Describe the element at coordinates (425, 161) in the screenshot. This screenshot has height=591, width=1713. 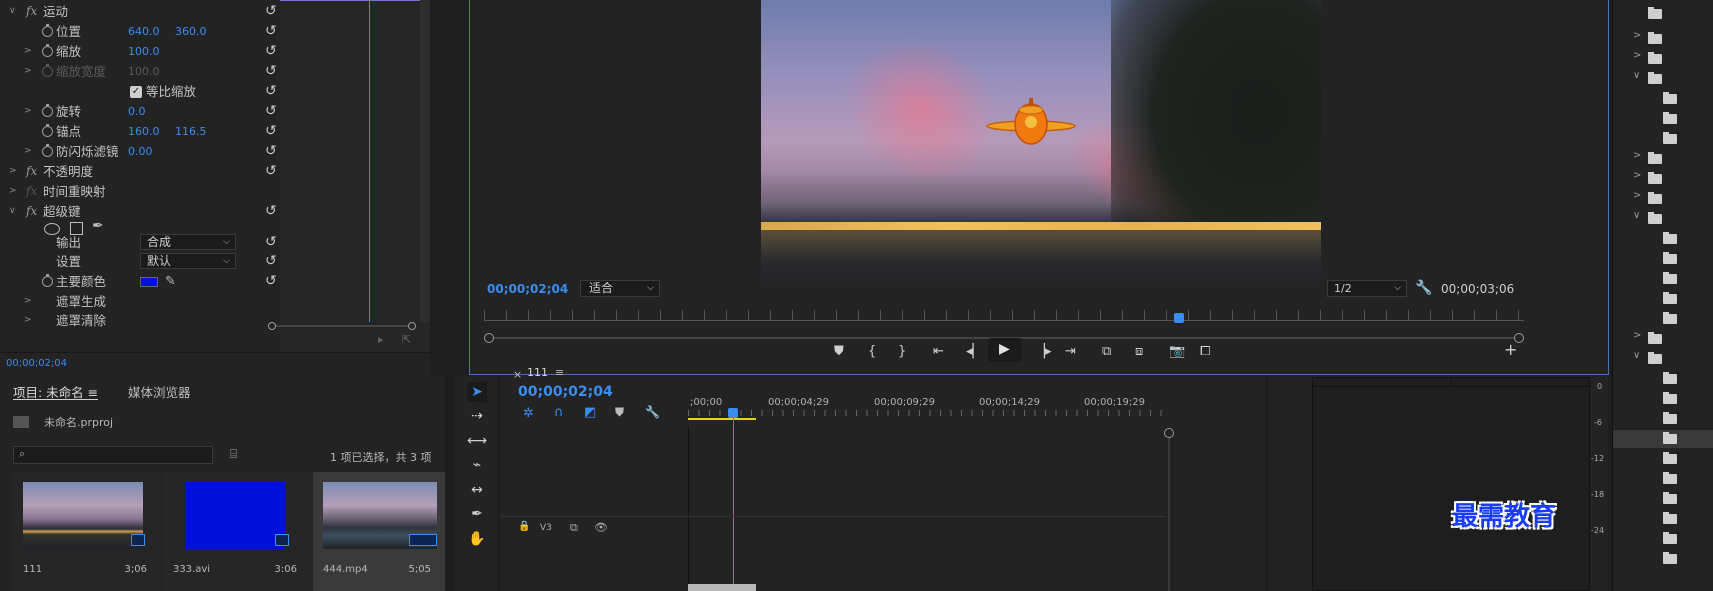
I see `vertical-scrollbar` at that location.